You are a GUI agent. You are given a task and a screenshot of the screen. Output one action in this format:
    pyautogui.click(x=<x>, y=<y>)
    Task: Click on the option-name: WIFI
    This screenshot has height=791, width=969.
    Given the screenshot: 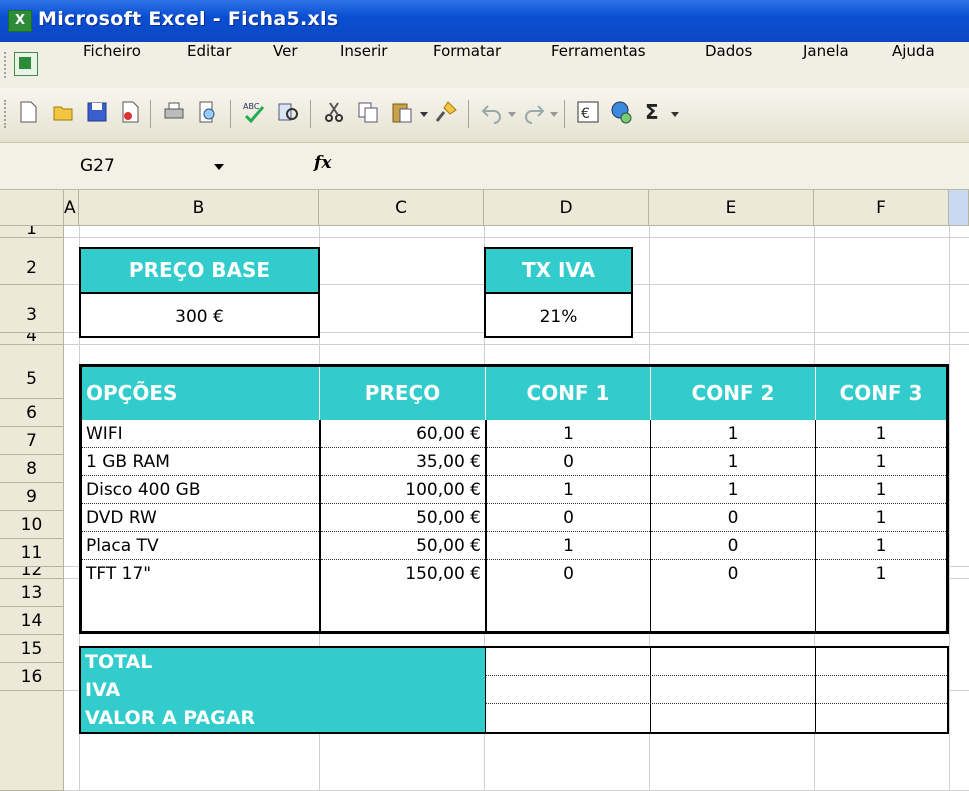 What is the action you would take?
    pyautogui.click(x=200, y=434)
    